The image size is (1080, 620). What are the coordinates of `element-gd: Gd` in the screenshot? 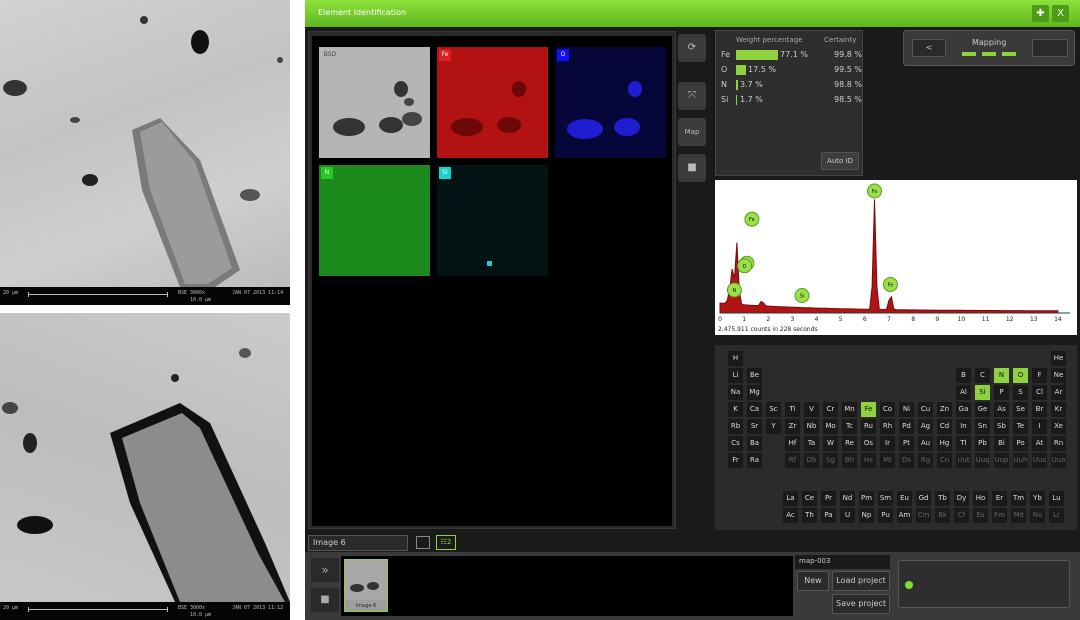 It's located at (923, 498).